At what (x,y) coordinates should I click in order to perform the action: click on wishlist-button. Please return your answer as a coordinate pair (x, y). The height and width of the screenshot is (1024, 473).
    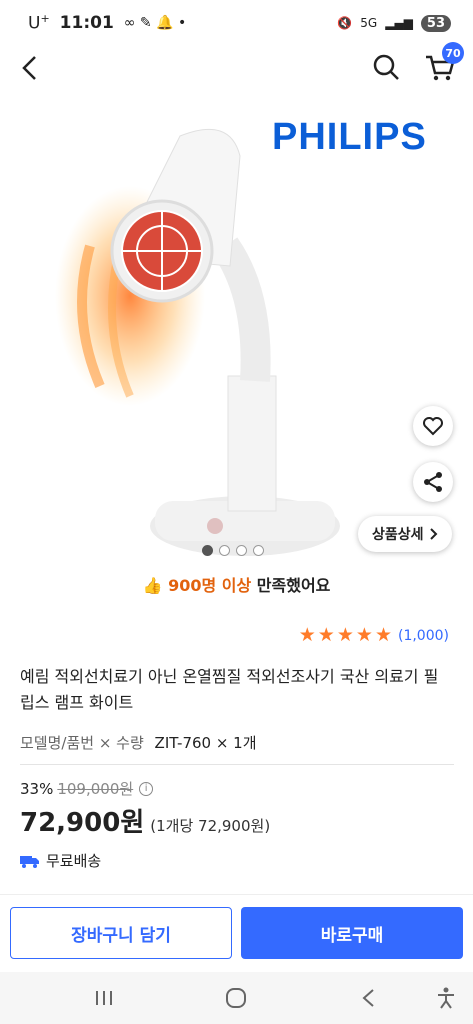
    Looking at the image, I should click on (433, 426).